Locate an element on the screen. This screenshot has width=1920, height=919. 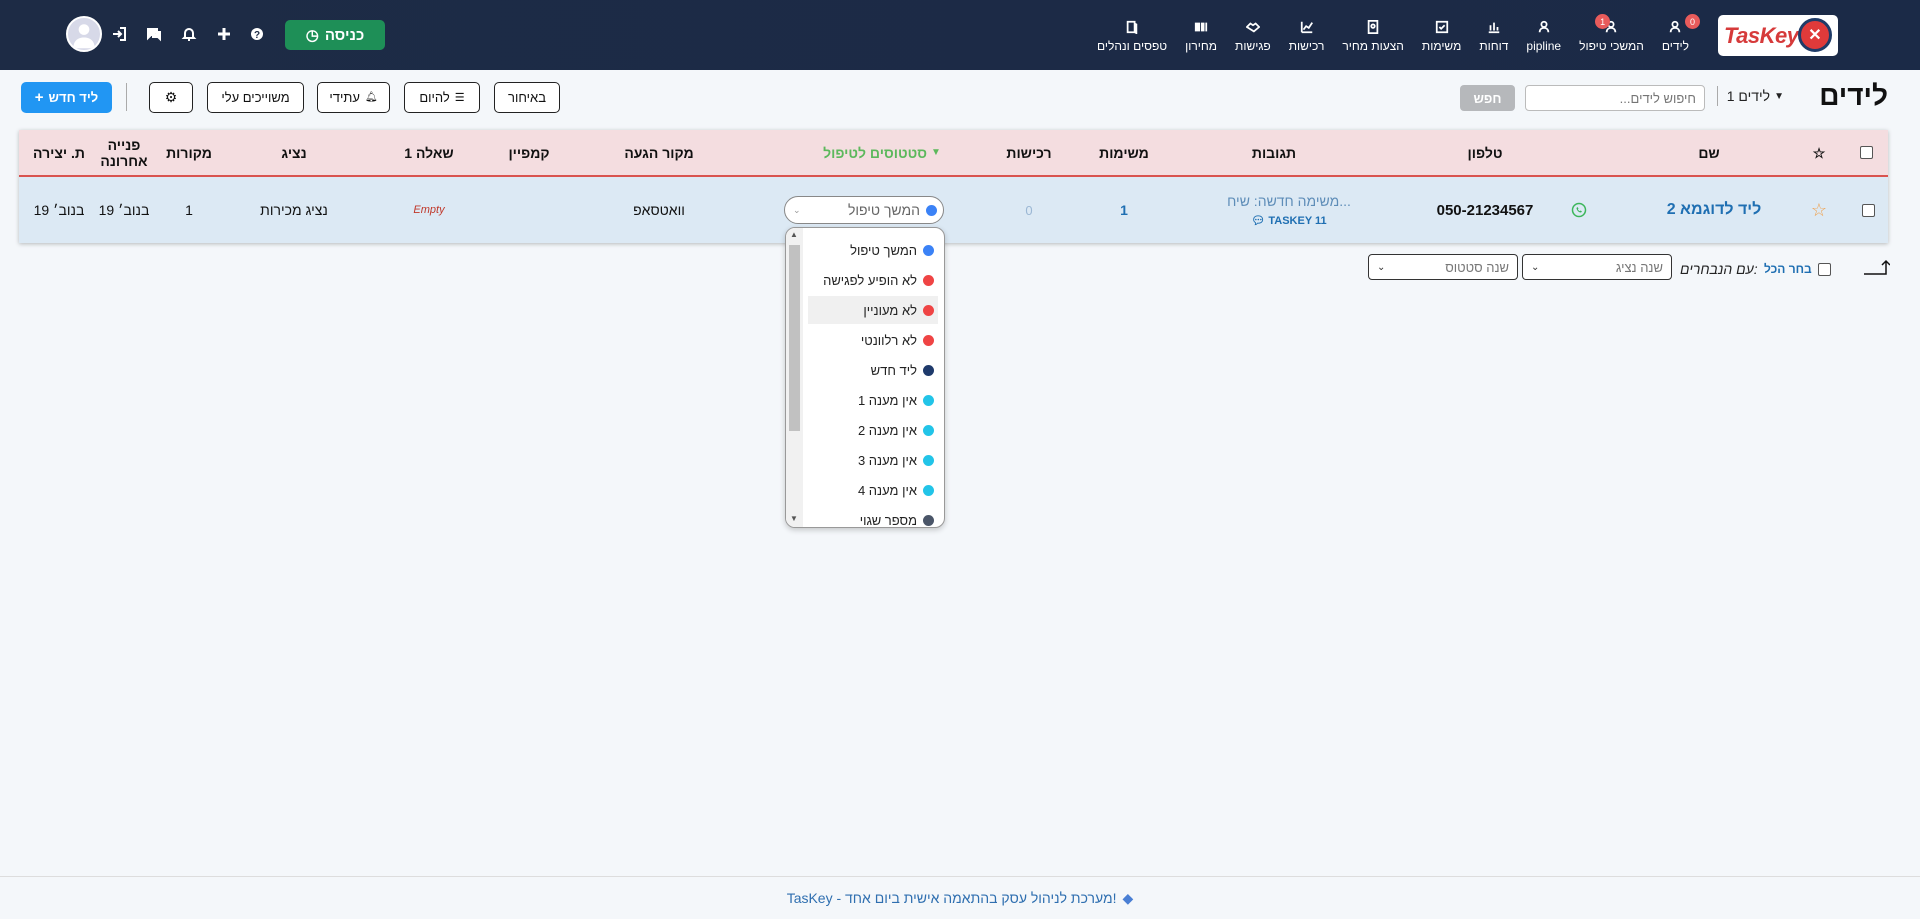
dropdown-scrollbar: ▲ ▼ is located at coordinates (794, 377).